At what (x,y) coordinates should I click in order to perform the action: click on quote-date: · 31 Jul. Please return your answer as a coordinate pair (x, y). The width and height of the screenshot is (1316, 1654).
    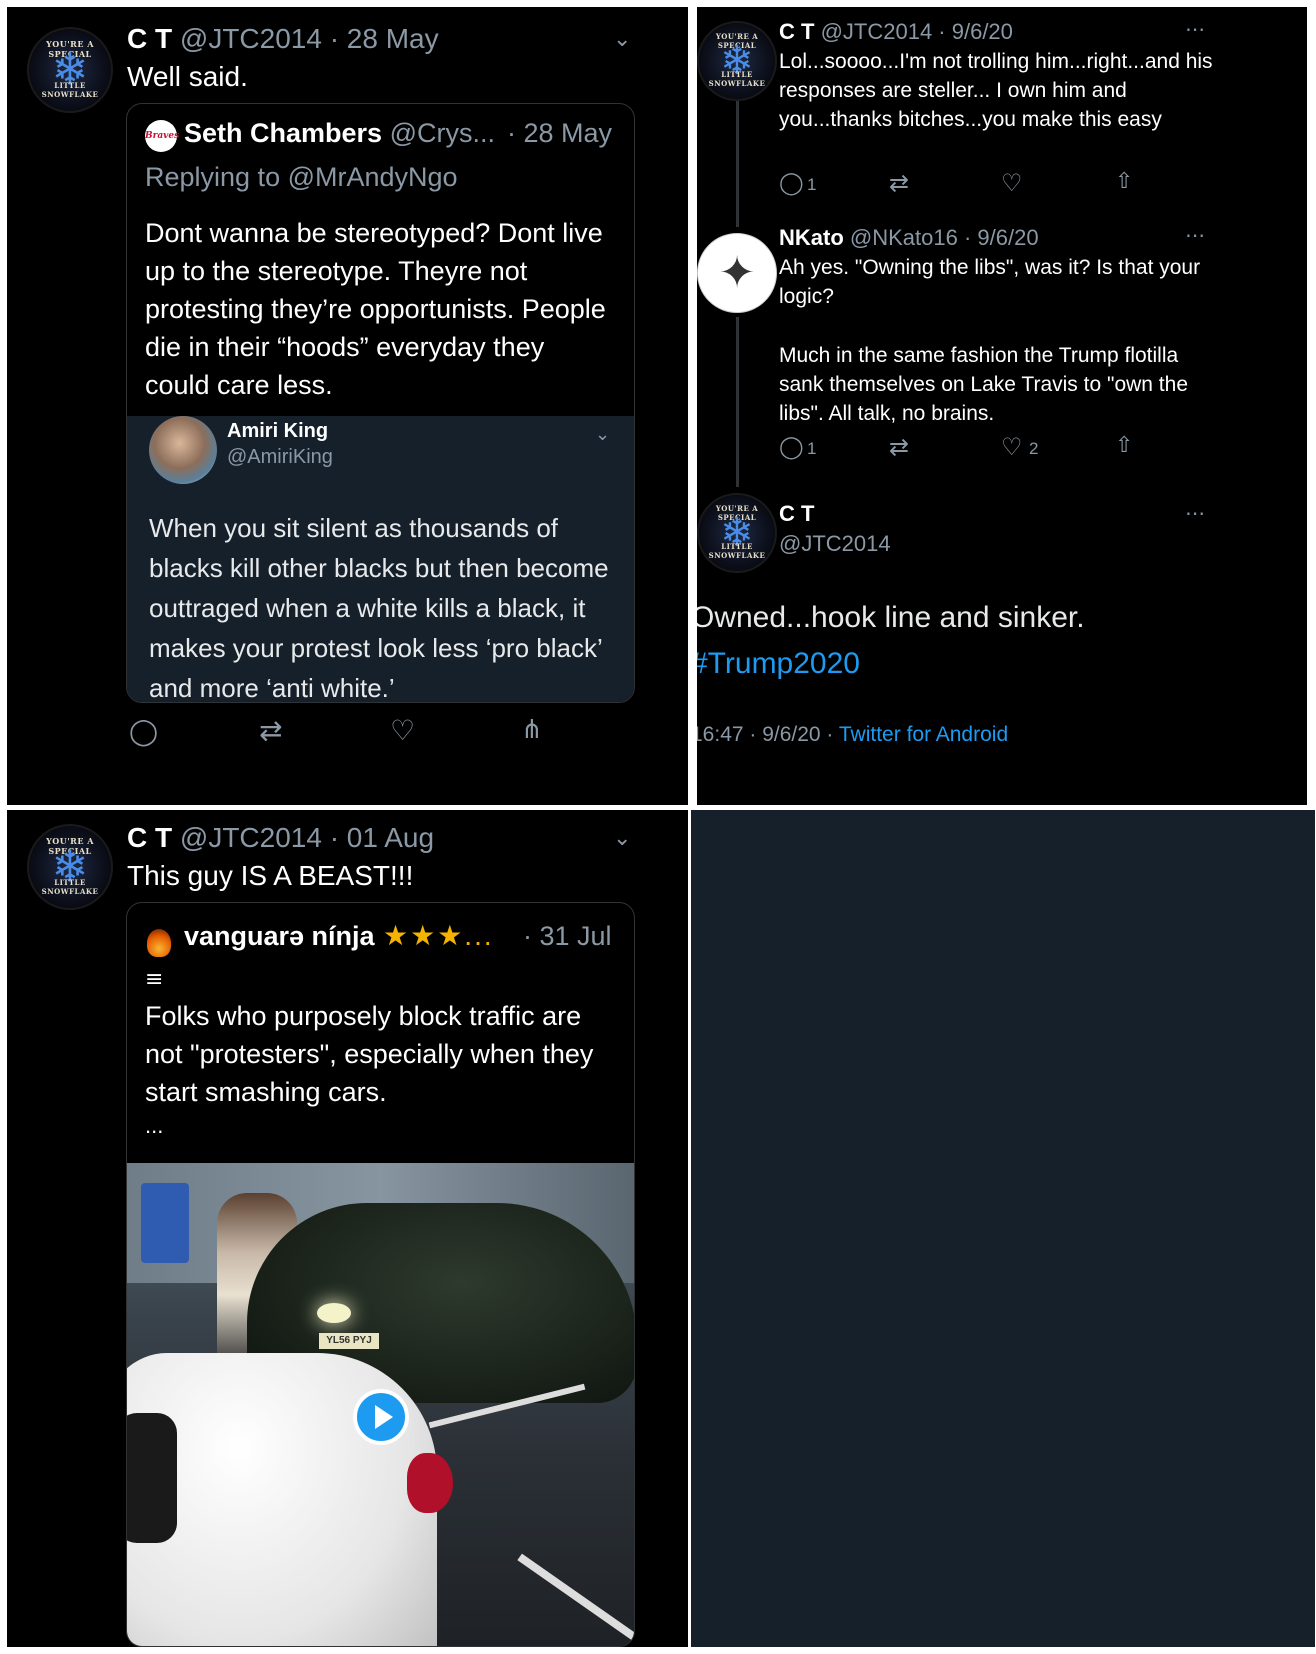
    Looking at the image, I should click on (567, 936).